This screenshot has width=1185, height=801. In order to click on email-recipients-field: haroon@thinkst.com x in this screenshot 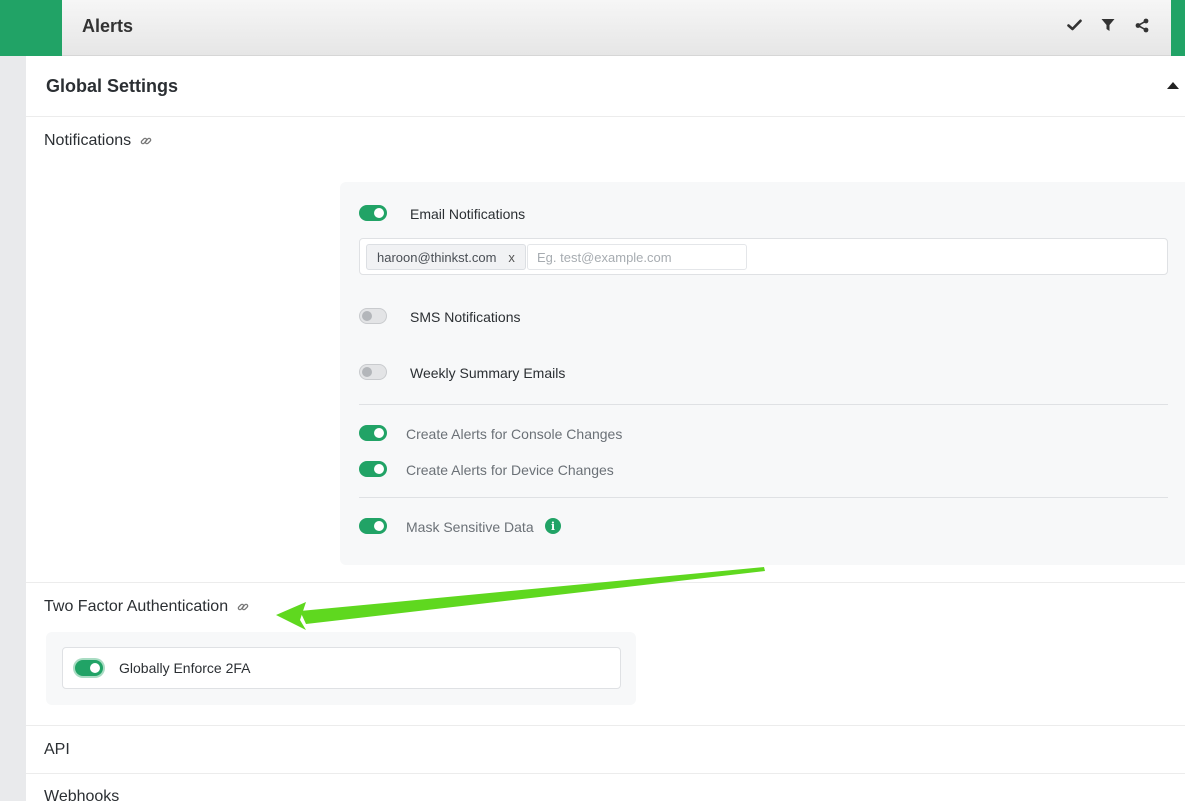, I will do `click(763, 256)`.